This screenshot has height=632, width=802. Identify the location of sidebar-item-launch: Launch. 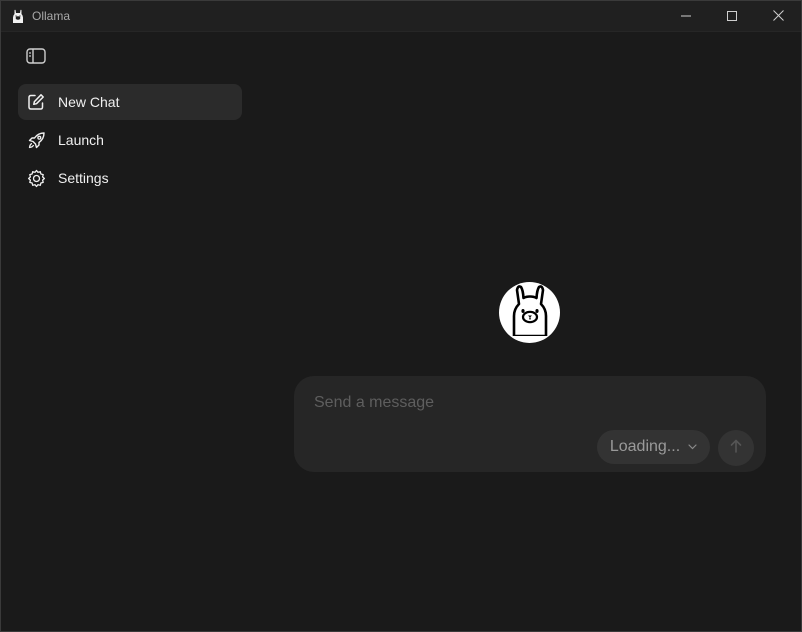
(130, 140).